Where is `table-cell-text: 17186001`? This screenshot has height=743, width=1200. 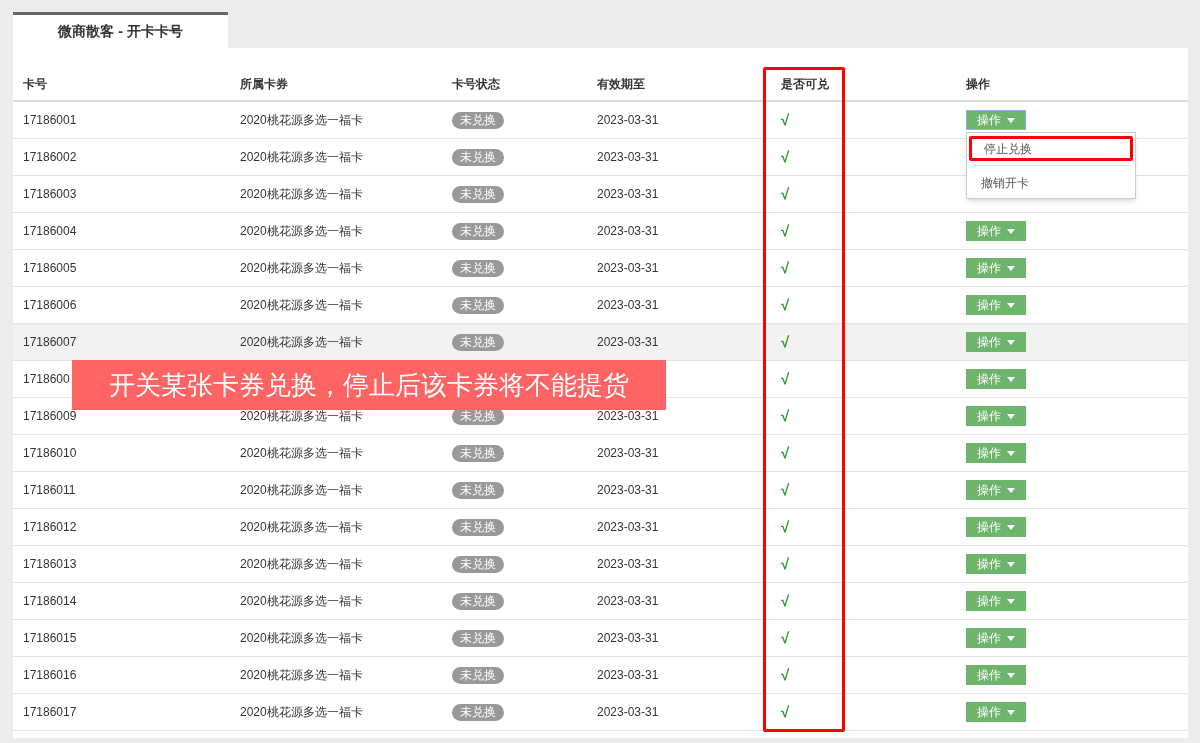 table-cell-text: 17186001 is located at coordinates (50, 120).